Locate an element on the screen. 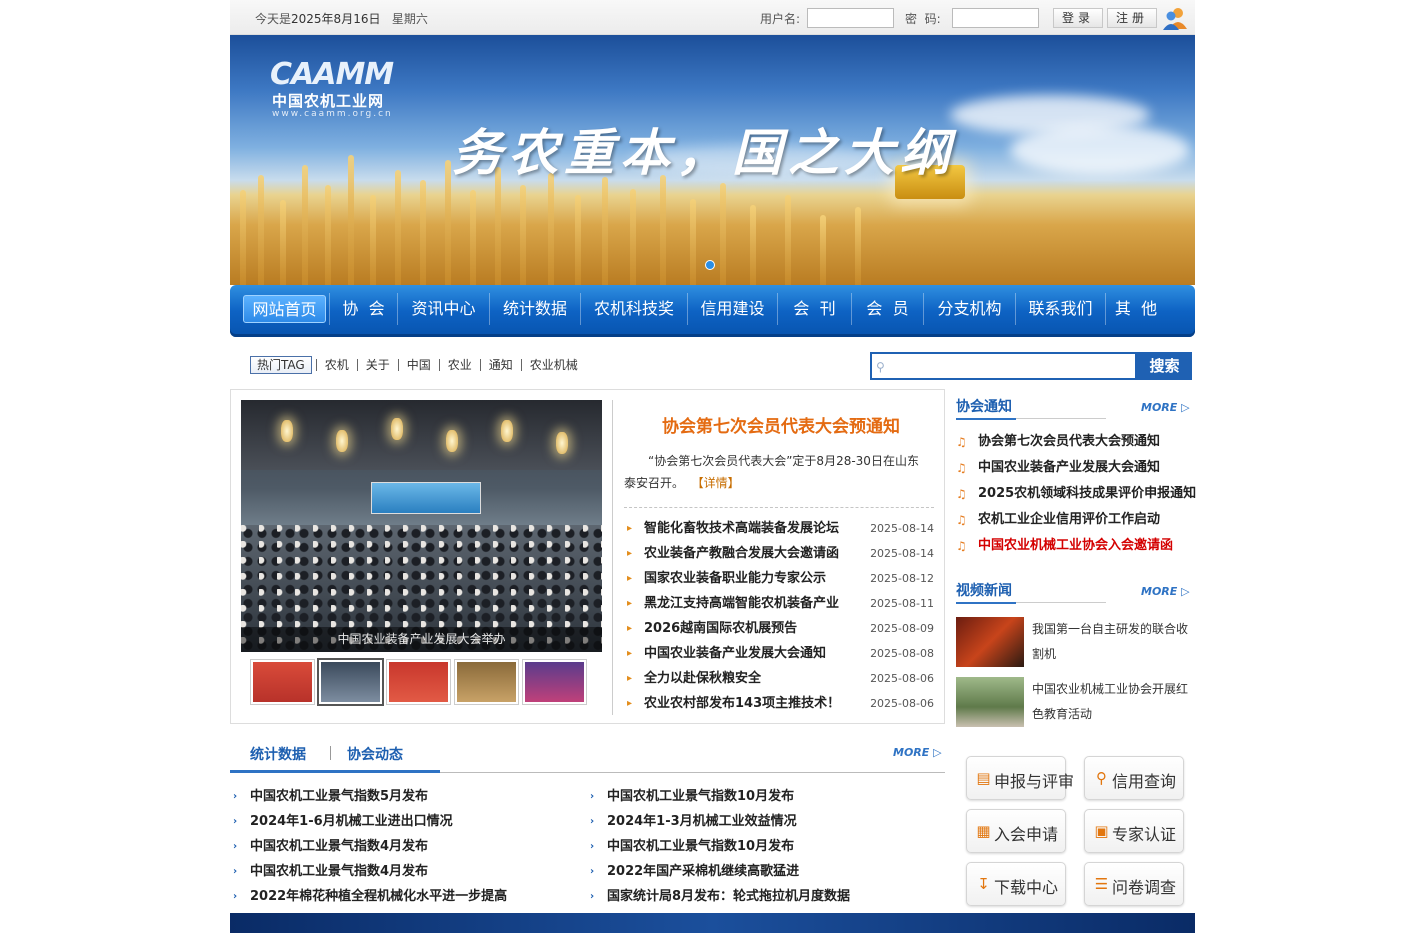 The image size is (1424, 933). tab-association-news: 协会动态 is located at coordinates (375, 754).